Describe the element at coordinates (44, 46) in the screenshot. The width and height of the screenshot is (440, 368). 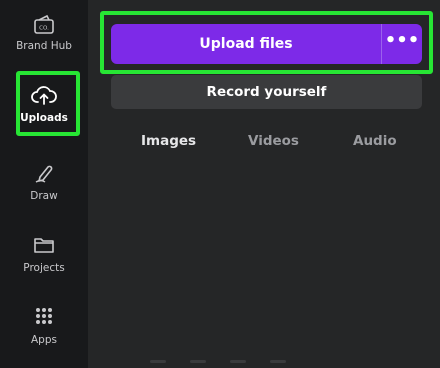
I see `sidebar-item-label: Brand Hub` at that location.